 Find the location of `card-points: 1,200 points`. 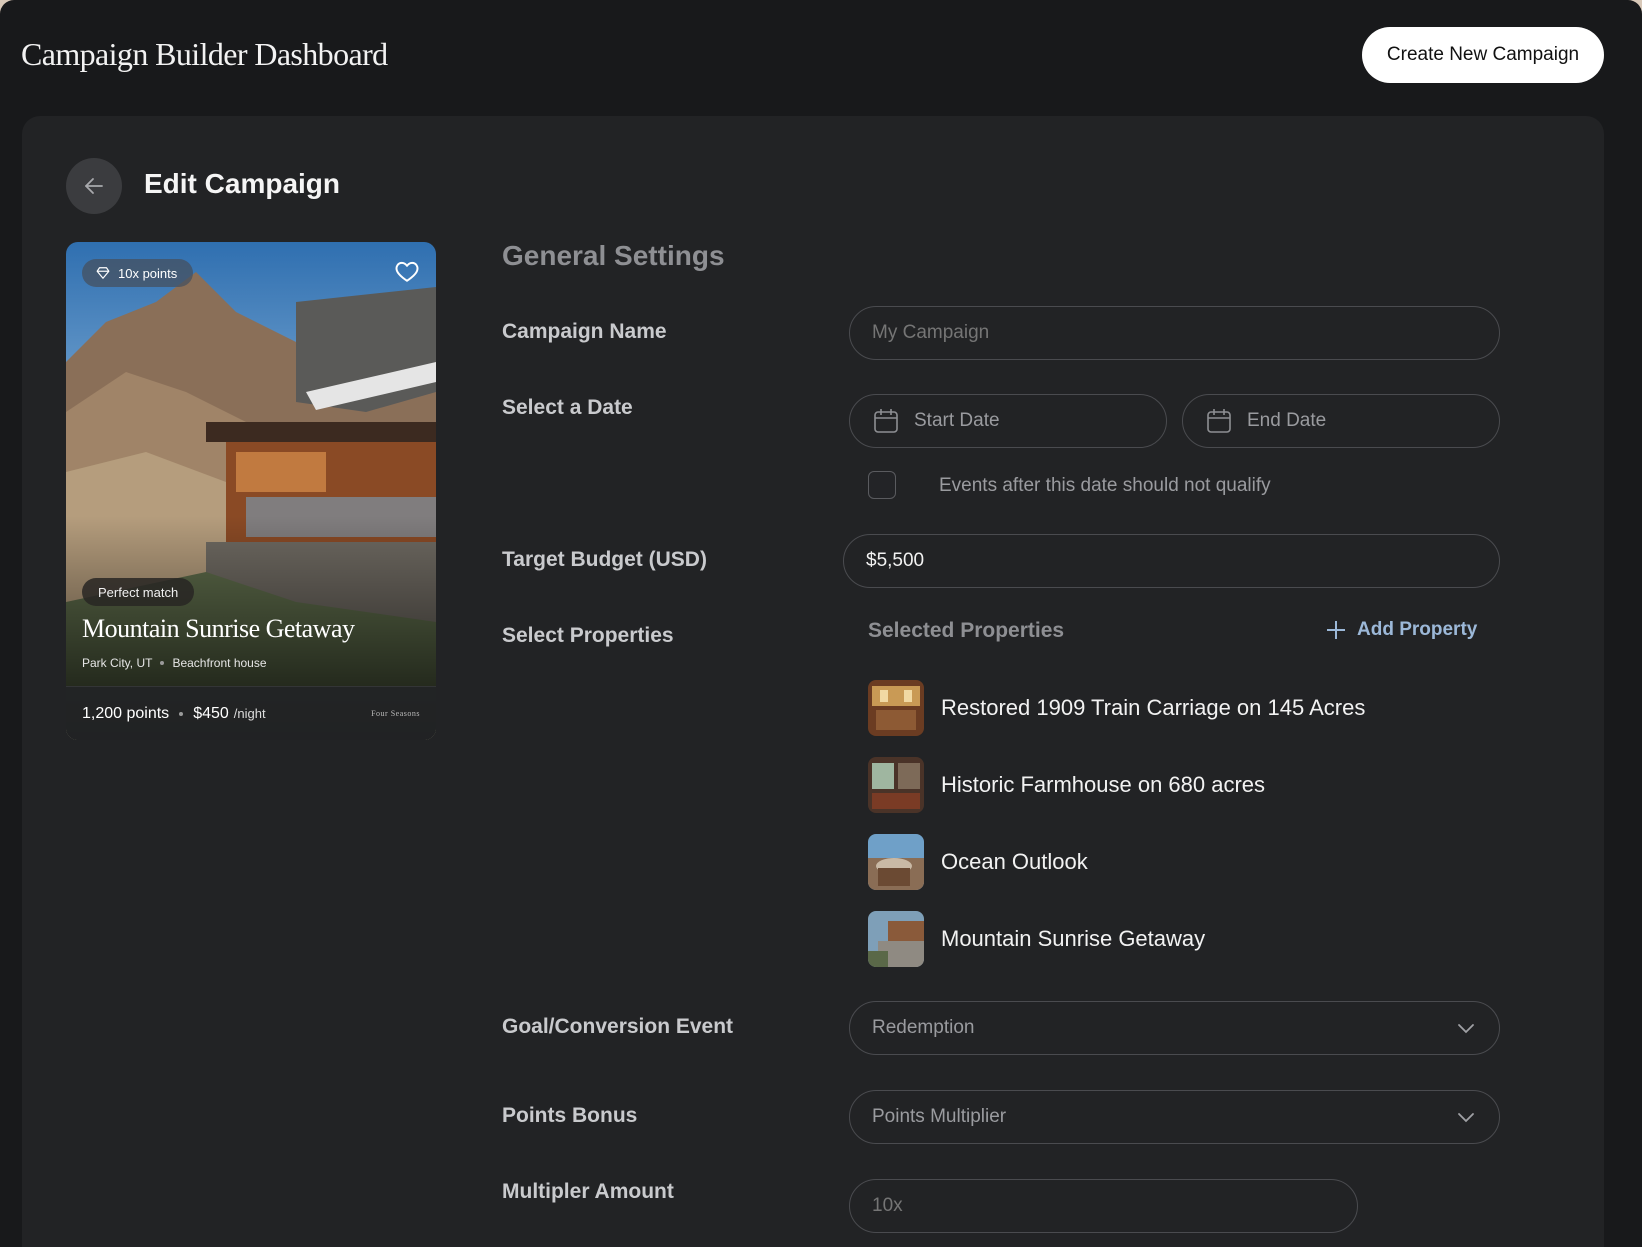

card-points: 1,200 points is located at coordinates (126, 713).